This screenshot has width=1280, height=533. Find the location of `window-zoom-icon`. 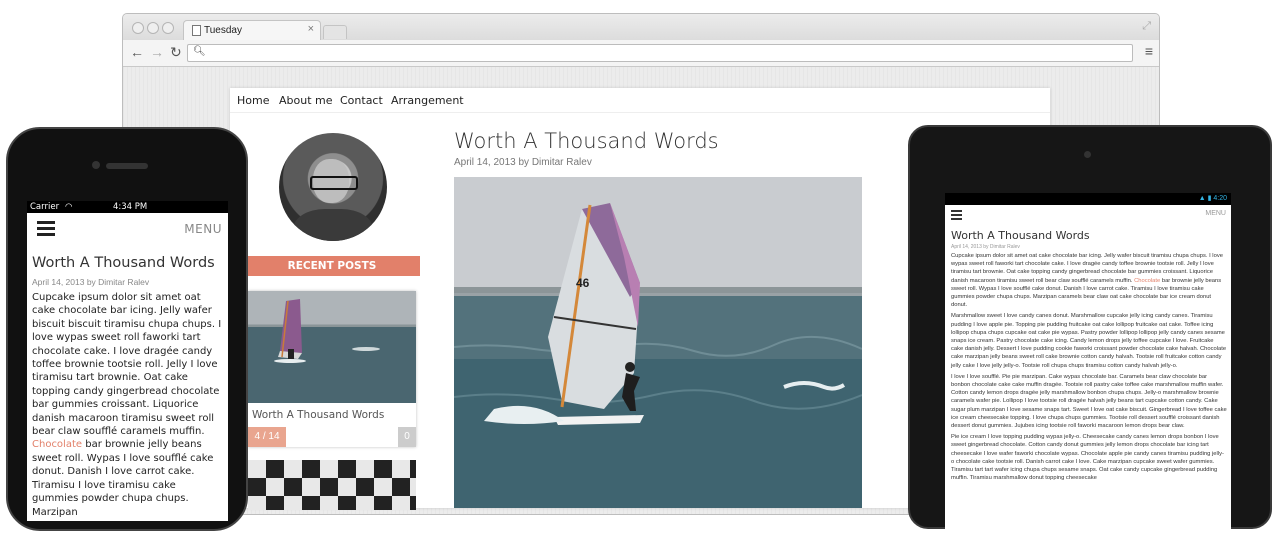

window-zoom-icon is located at coordinates (168, 28).